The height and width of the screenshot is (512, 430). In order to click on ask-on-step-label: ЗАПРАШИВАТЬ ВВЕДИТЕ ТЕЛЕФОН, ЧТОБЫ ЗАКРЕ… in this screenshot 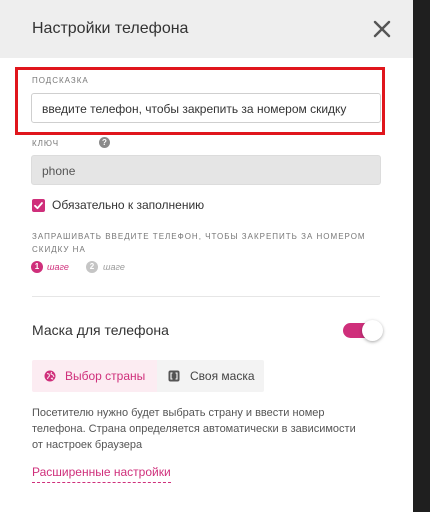, I will do `click(199, 243)`.